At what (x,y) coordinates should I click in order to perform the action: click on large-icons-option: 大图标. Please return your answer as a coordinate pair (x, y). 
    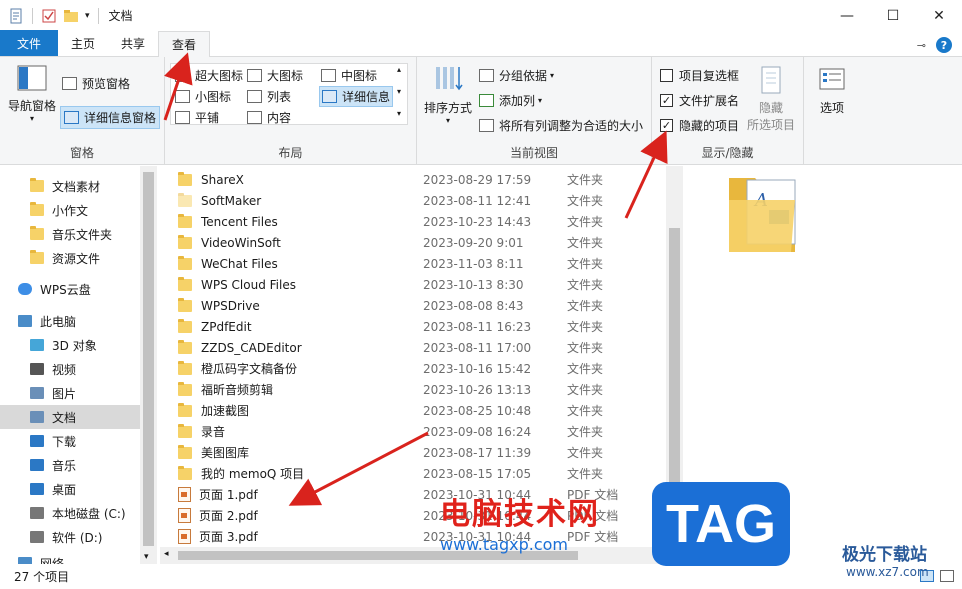
    Looking at the image, I should click on (275, 75).